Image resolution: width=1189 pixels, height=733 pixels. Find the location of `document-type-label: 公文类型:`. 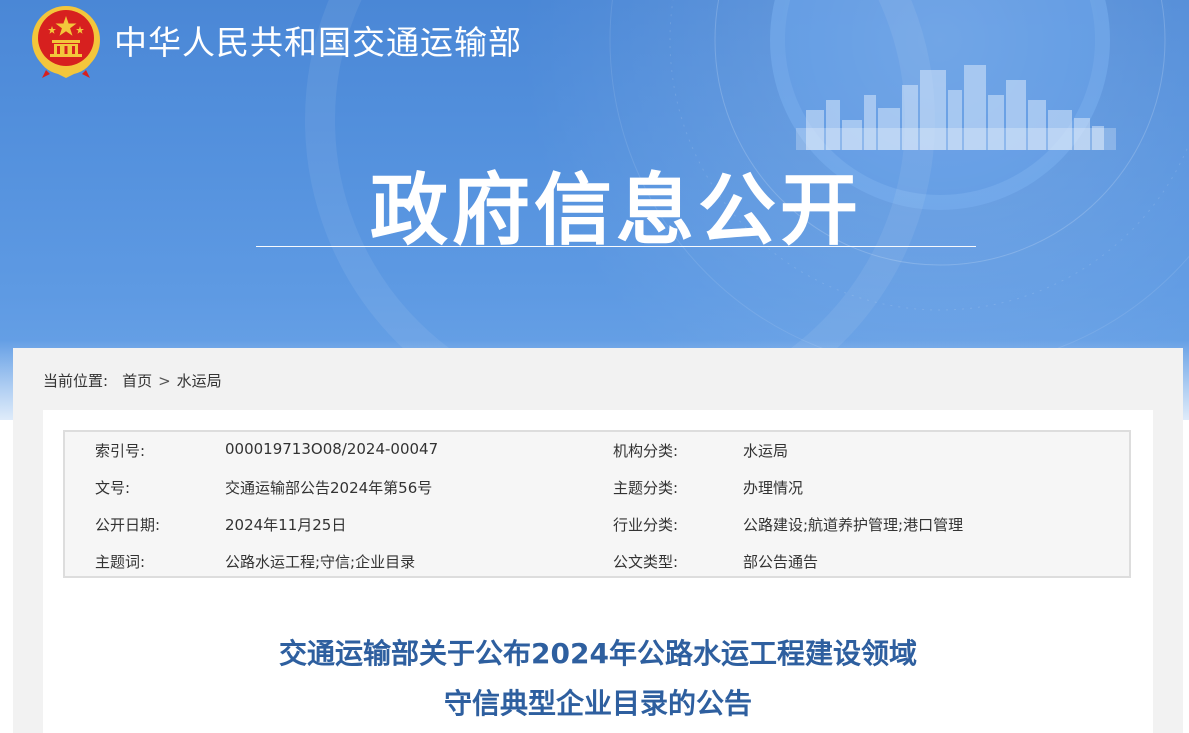

document-type-label: 公文类型: is located at coordinates (646, 562).